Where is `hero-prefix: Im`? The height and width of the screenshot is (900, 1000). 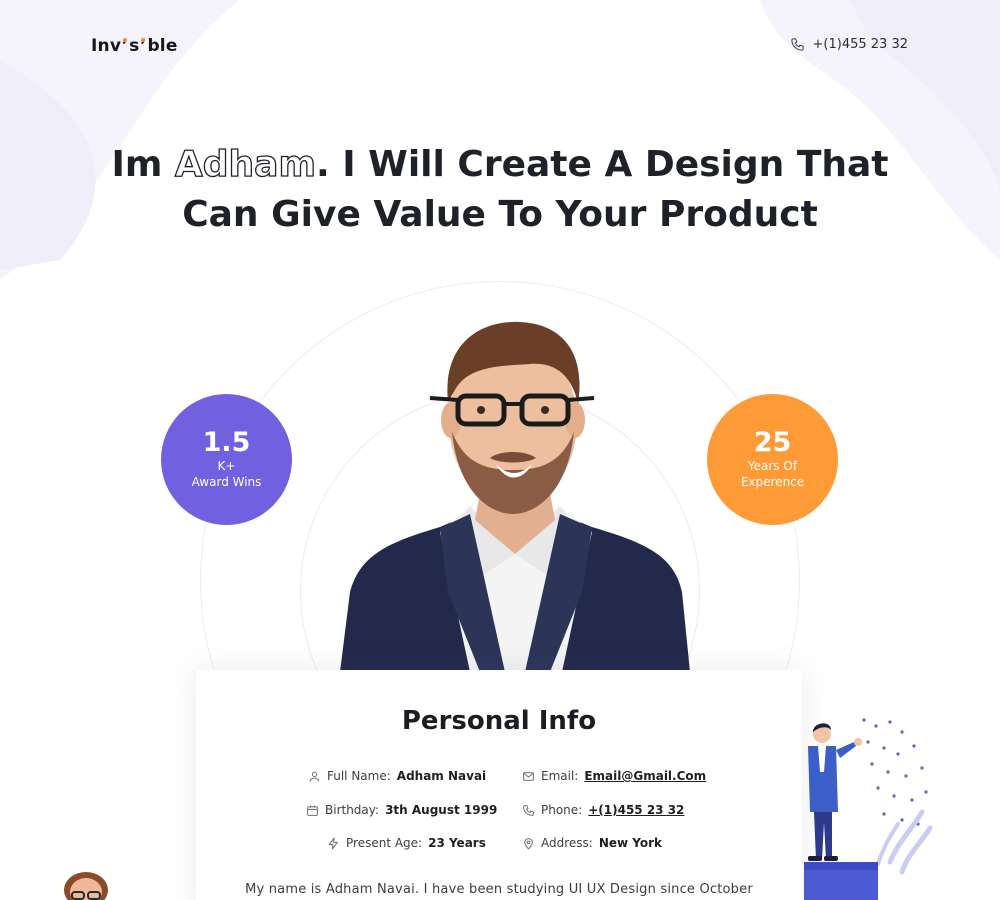 hero-prefix: Im is located at coordinates (143, 164).